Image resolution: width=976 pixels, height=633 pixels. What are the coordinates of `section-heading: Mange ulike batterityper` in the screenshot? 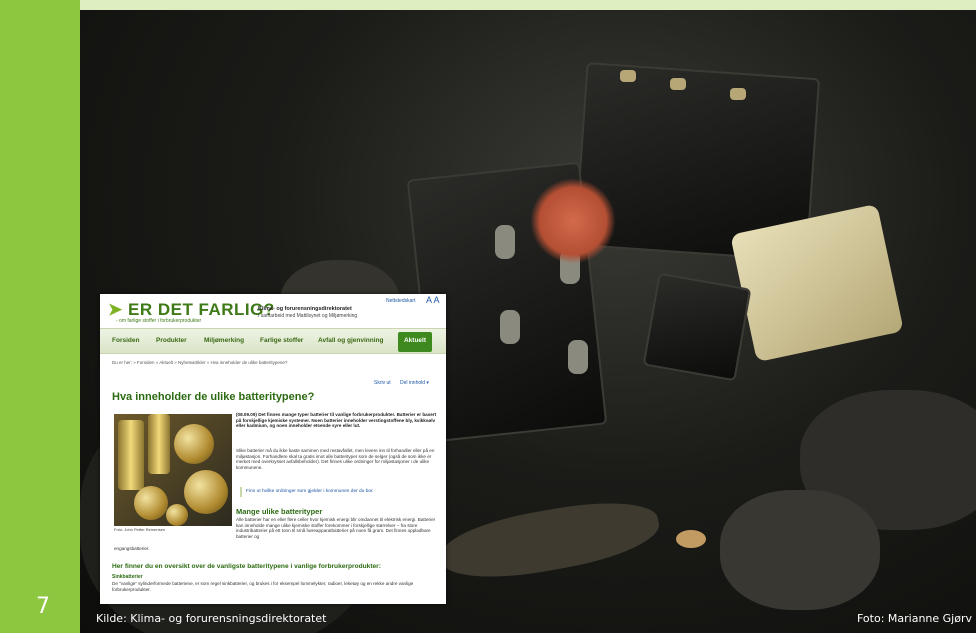 It's located at (279, 511).